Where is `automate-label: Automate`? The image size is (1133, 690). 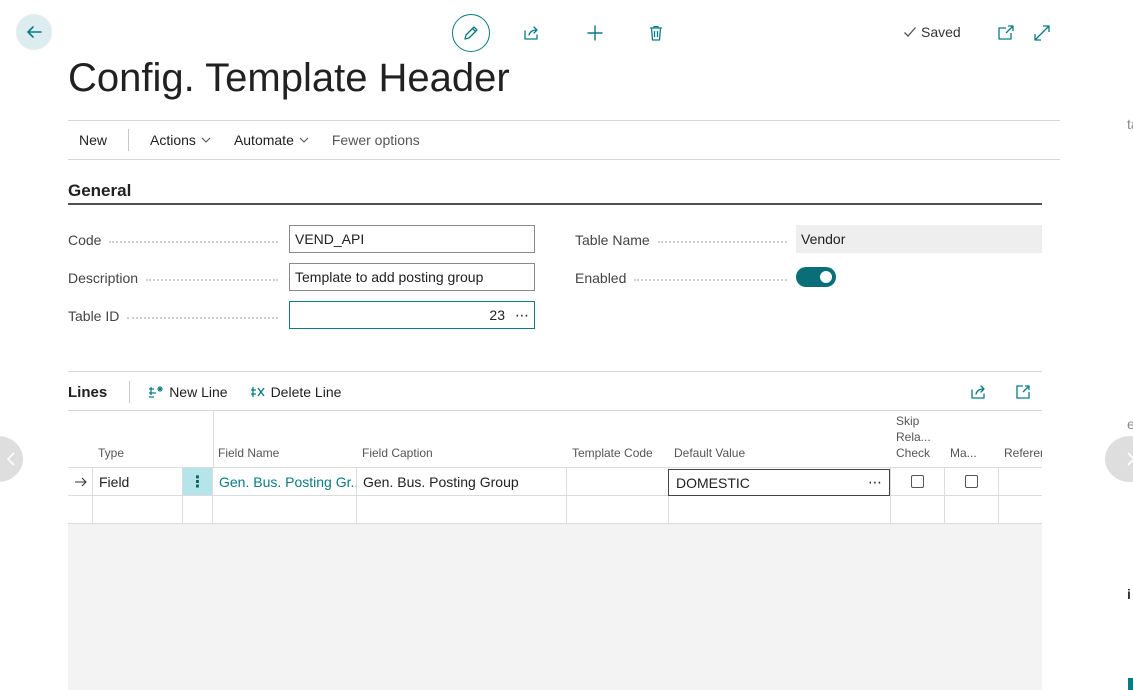 automate-label: Automate is located at coordinates (263, 140).